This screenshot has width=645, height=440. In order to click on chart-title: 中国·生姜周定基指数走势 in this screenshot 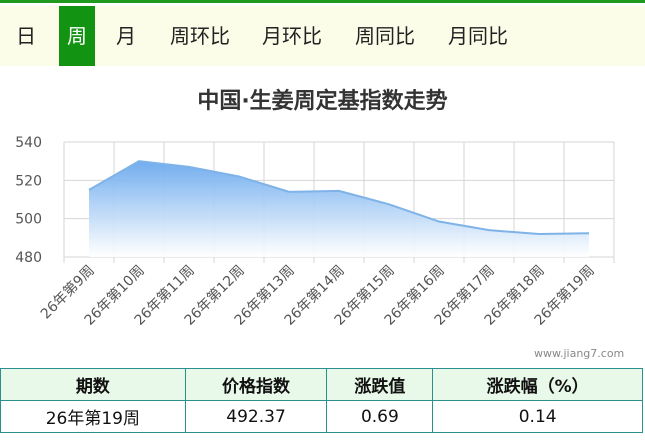, I will do `click(322, 101)`.